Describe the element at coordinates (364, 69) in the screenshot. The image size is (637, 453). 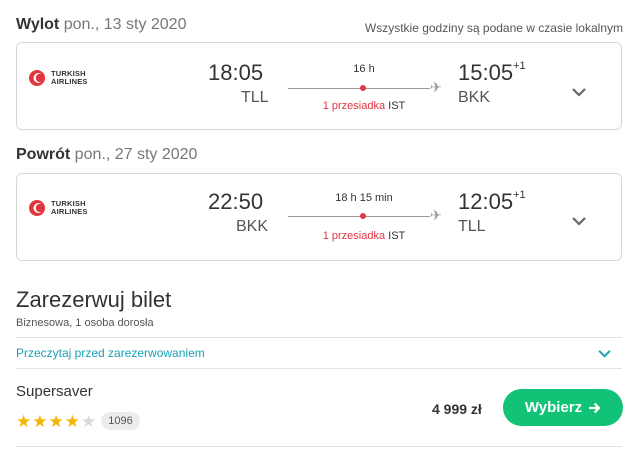
I see `flight-duration: 16 h` at that location.